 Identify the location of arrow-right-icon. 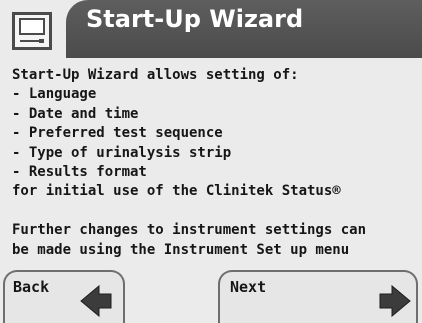
(395, 301).